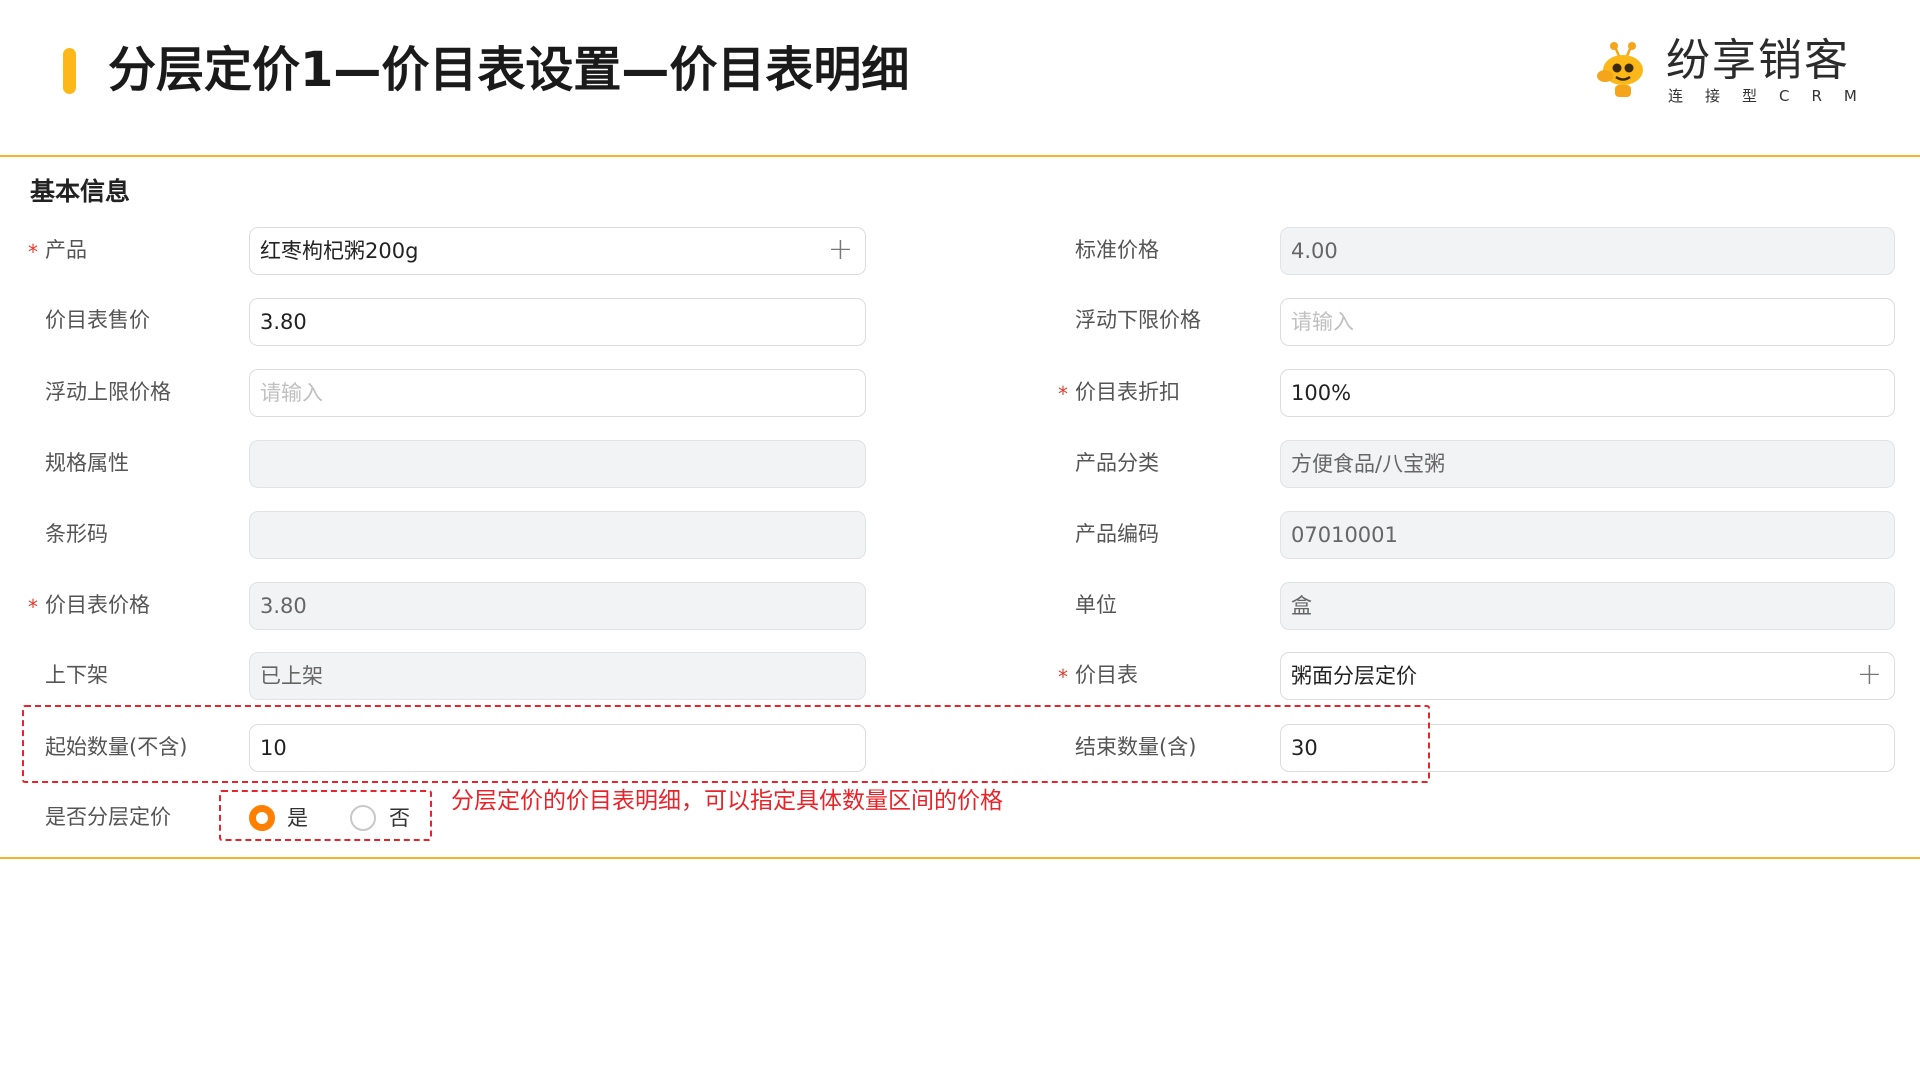 The width and height of the screenshot is (1920, 1080). What do you see at coordinates (1117, 250) in the screenshot?
I see `standard-price-label: 标准价格` at bounding box center [1117, 250].